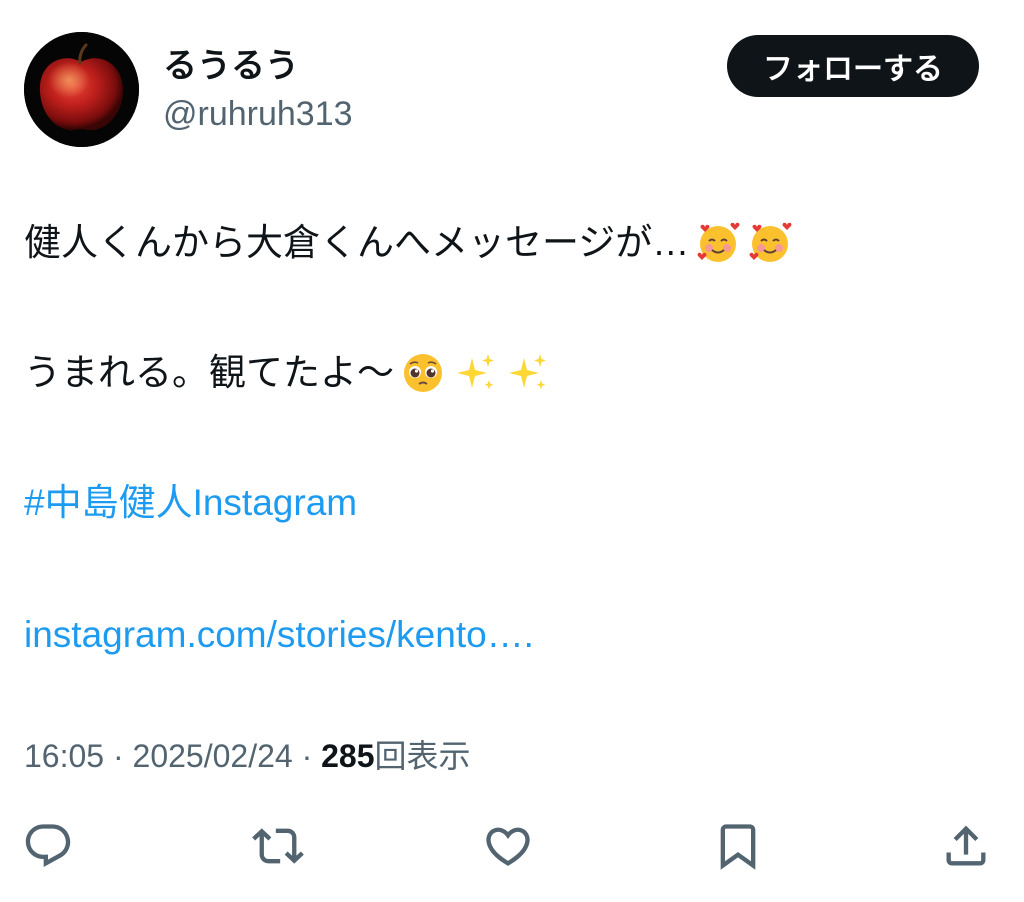 The height and width of the screenshot is (902, 1024). I want to click on heart-icon, so click(508, 846).